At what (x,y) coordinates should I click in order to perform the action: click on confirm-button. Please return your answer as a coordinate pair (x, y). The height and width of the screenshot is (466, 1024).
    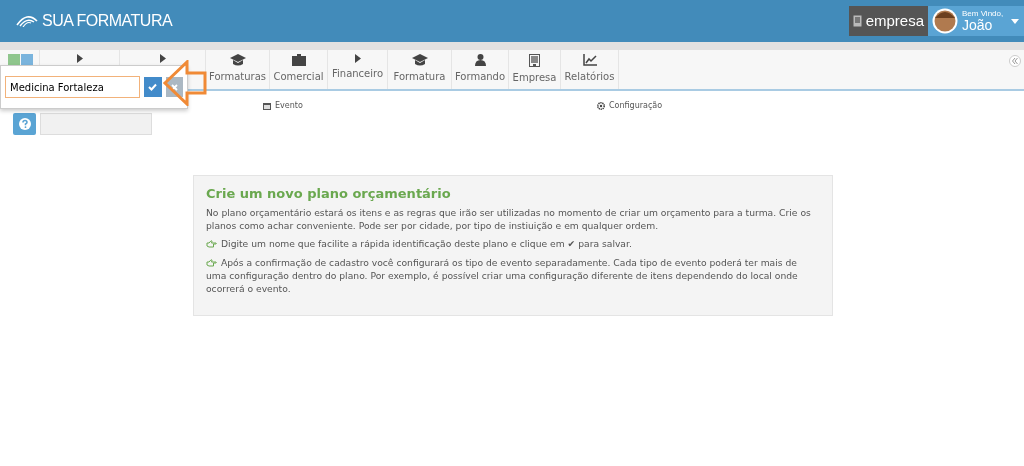
    Looking at the image, I should click on (153, 87).